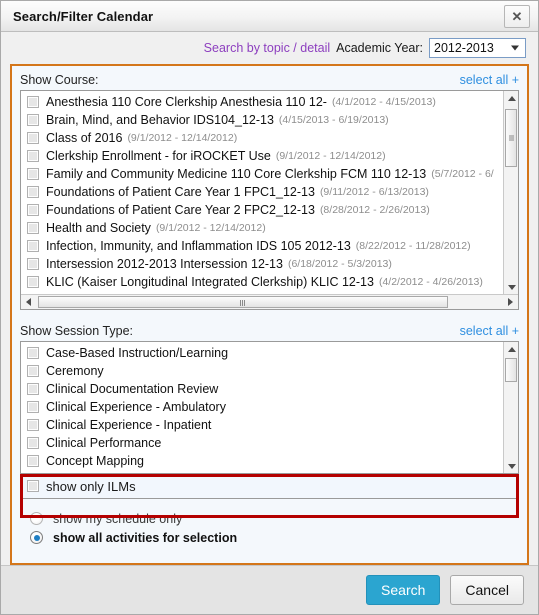 The height and width of the screenshot is (615, 539). I want to click on scope-radio-label: show all activities for selection, so click(145, 537).